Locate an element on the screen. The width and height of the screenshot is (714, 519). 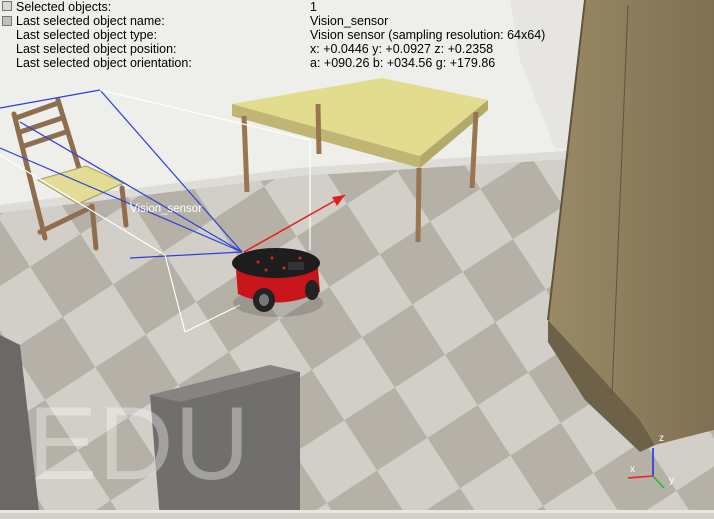
info-value: 1 is located at coordinates (313, 7).